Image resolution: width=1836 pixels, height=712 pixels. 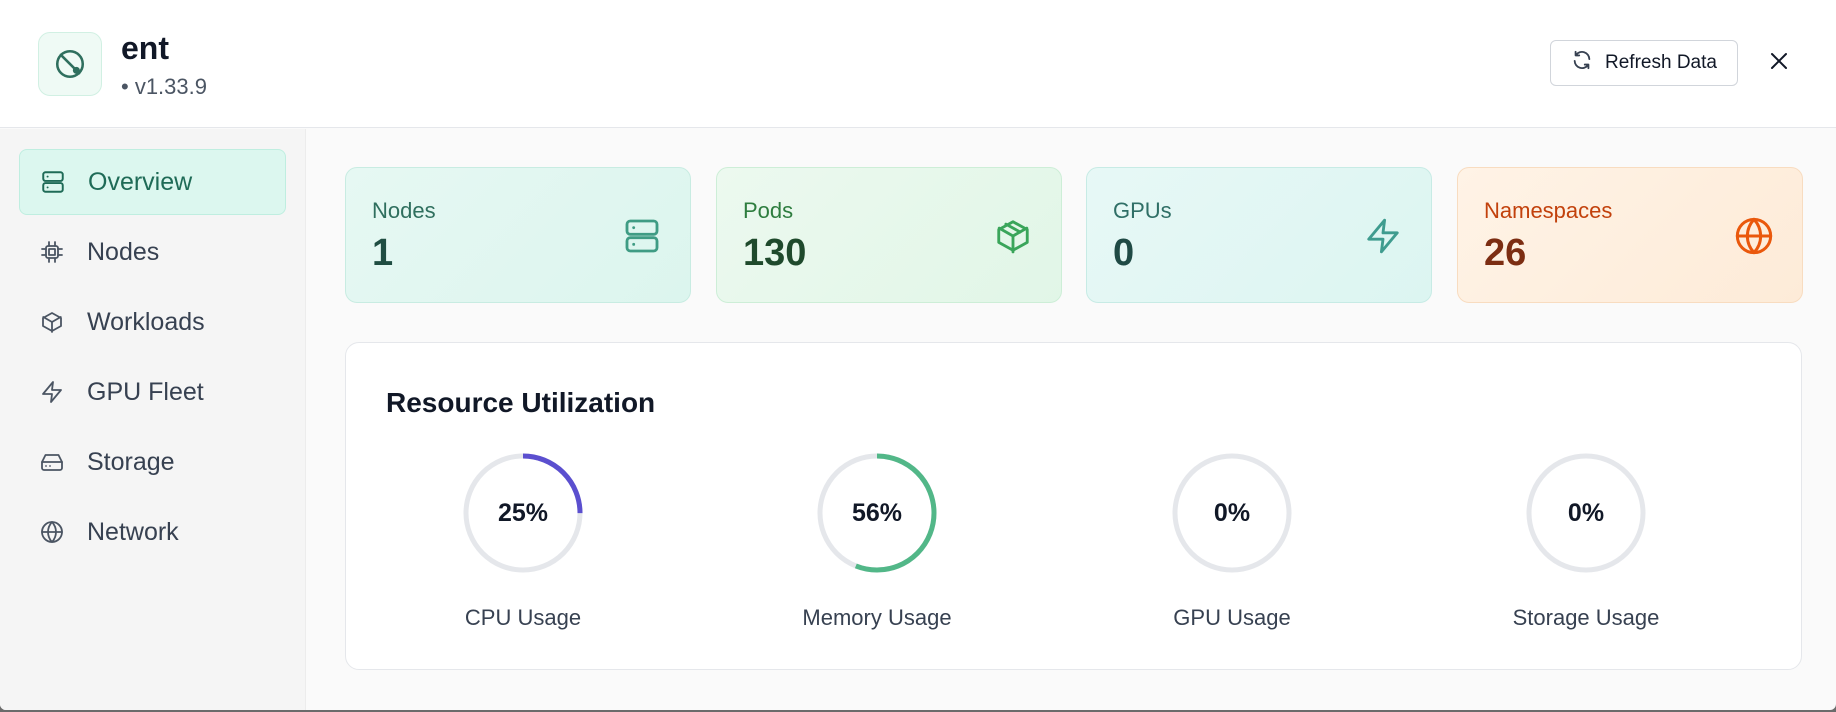 What do you see at coordinates (768, 210) in the screenshot?
I see `stat-label: Pods` at bounding box center [768, 210].